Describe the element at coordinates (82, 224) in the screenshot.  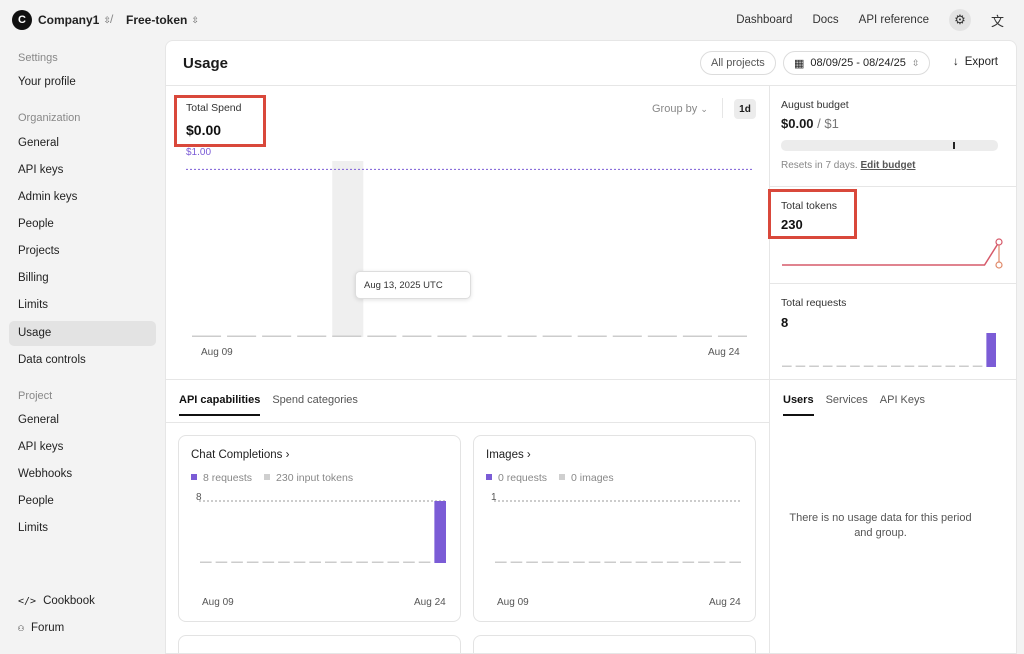
I see `sidebar-item-people: People` at that location.